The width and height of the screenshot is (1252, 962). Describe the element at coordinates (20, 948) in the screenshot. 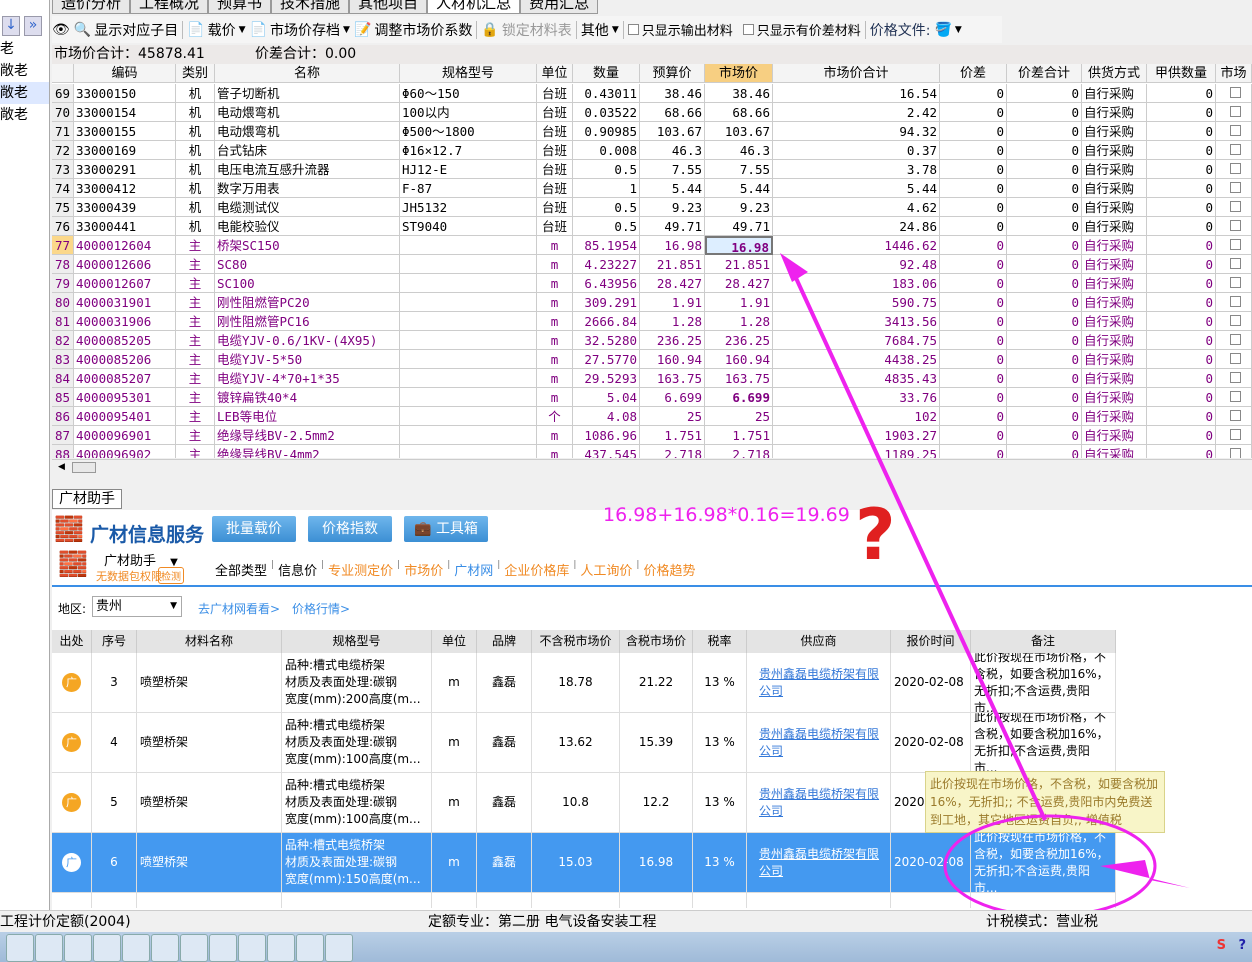

I see `folder-icon` at that location.